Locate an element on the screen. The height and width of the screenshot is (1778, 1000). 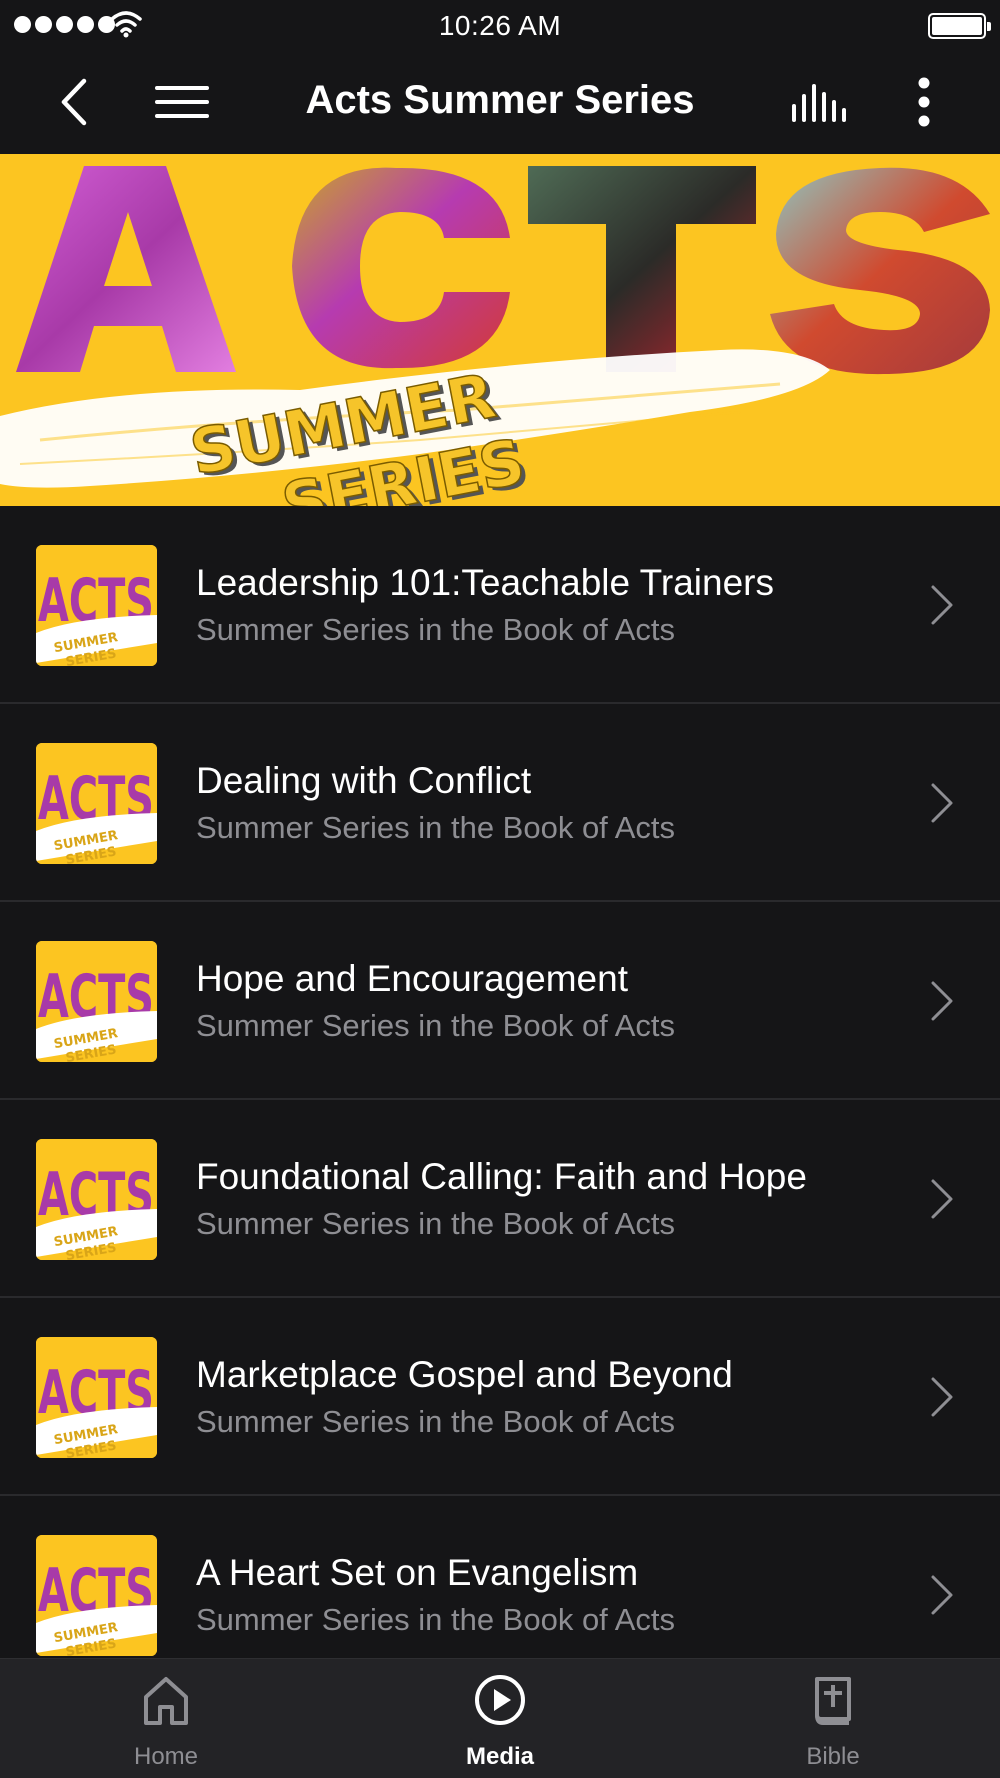
tab-bible: Bible is located at coordinates (833, 1718).